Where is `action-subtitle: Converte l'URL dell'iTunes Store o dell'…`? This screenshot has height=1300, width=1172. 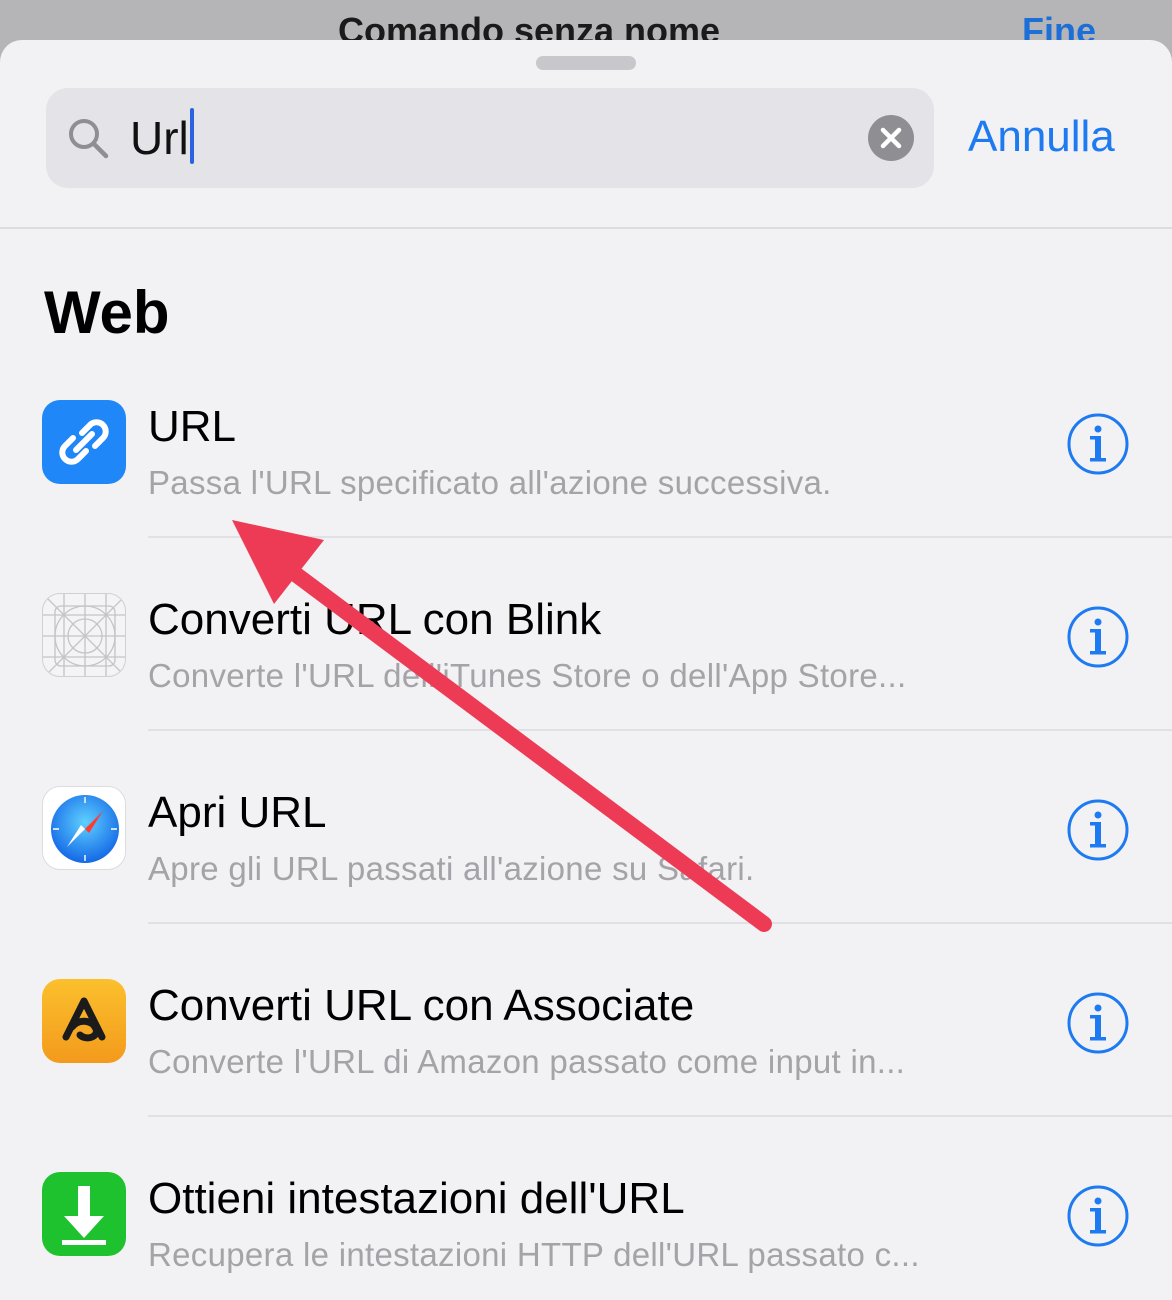 action-subtitle: Converte l'URL dell'iTunes Store o dell'… is located at coordinates (527, 675).